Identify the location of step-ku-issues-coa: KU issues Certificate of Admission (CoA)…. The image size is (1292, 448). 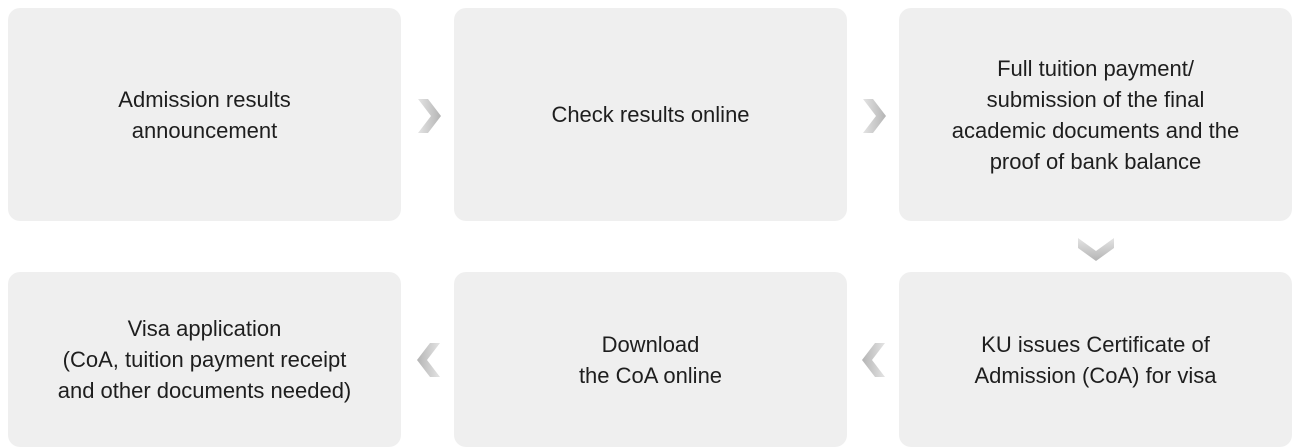
(1095, 359).